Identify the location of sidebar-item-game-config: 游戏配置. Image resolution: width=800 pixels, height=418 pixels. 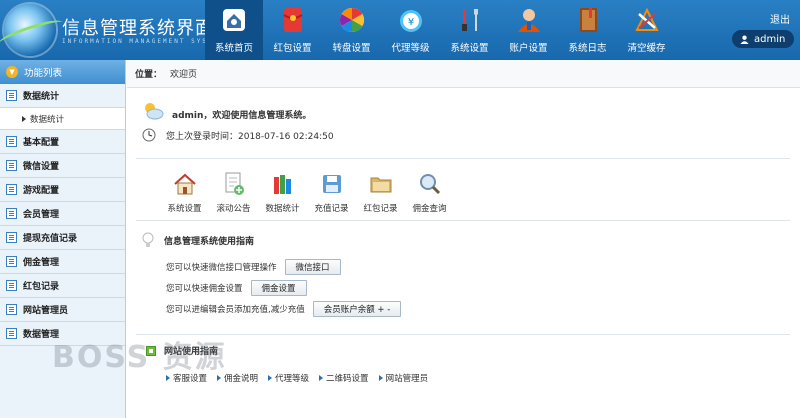
(62, 190).